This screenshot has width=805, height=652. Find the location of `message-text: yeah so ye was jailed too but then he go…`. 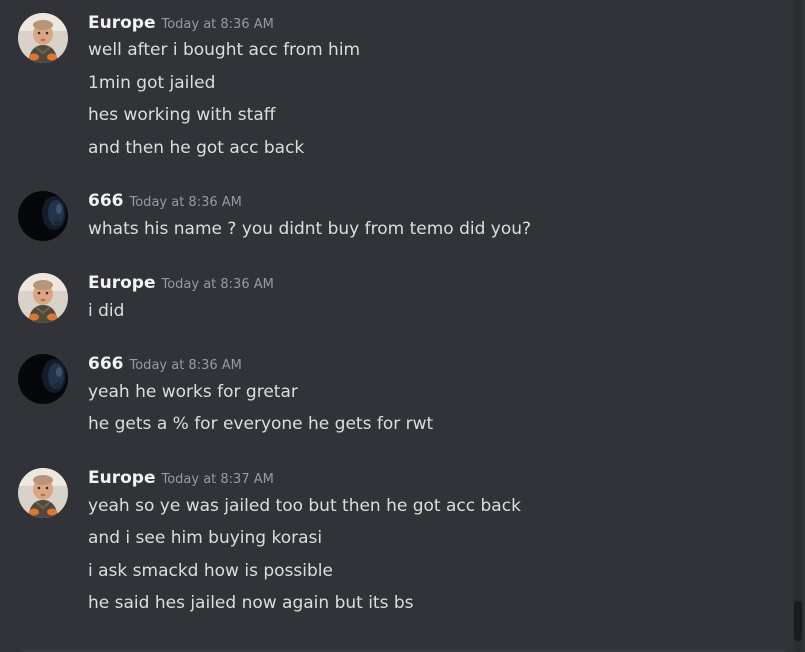

message-text: yeah so ye was jailed too but then he go… is located at coordinates (304, 506).